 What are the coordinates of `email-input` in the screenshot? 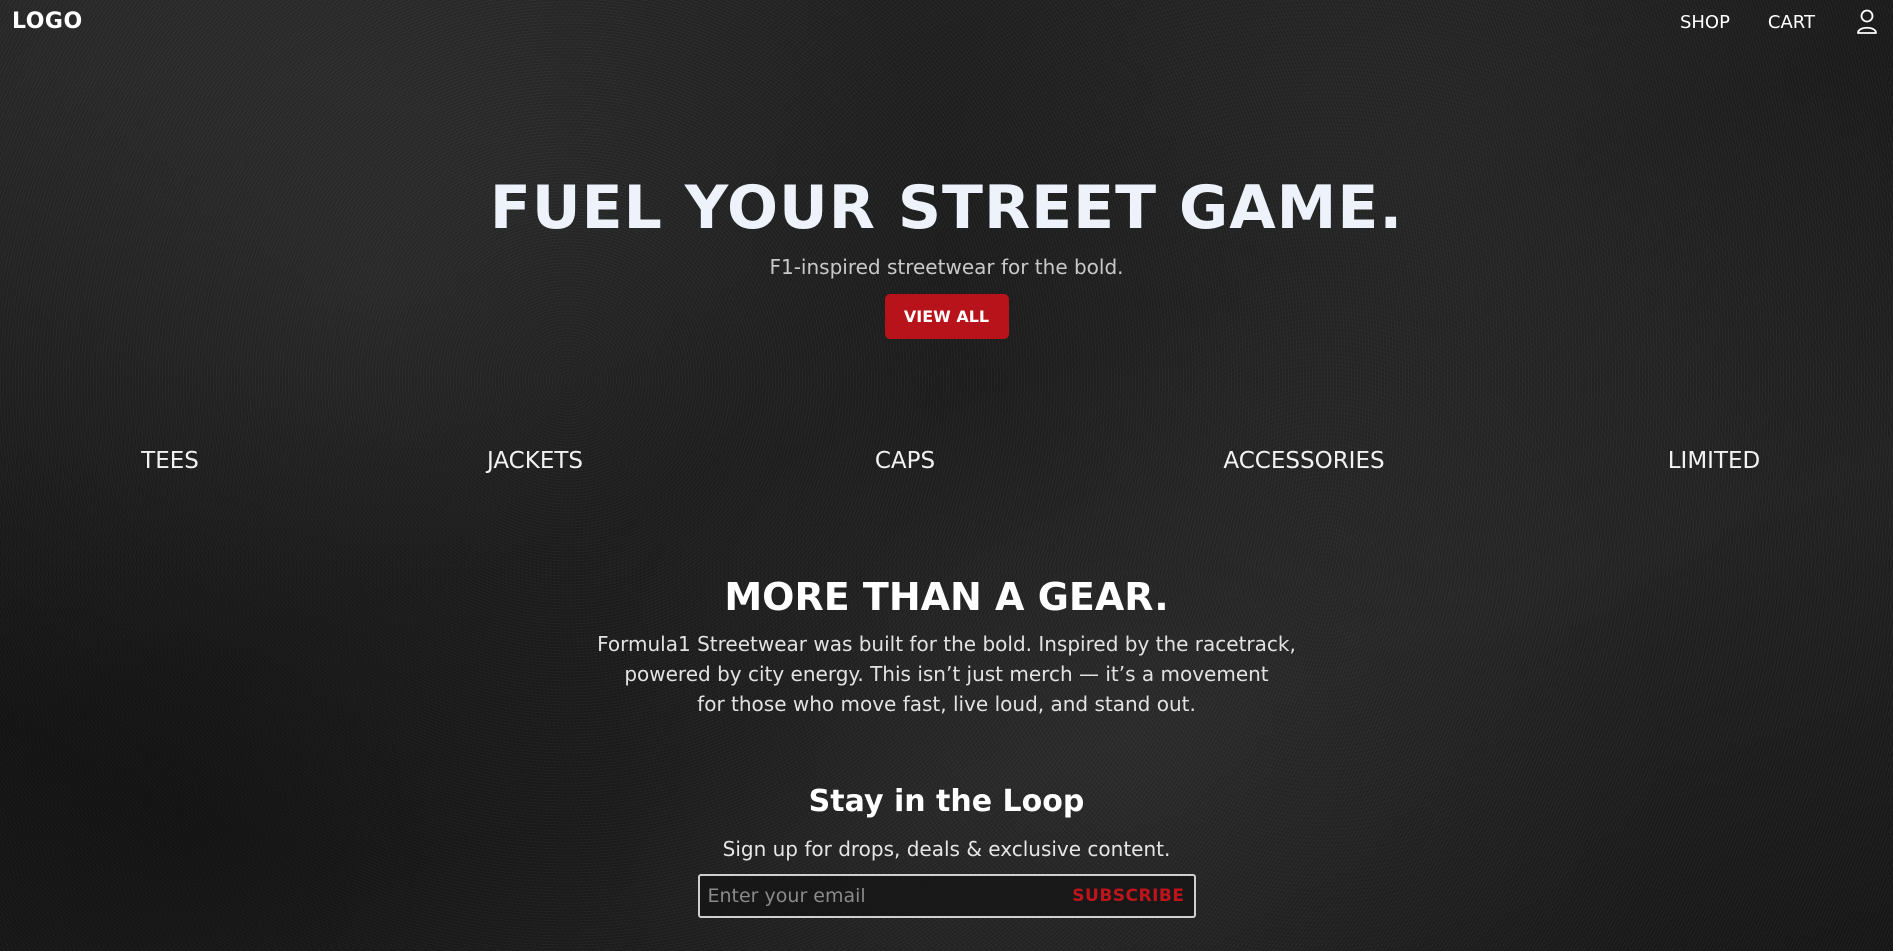 It's located at (883, 896).